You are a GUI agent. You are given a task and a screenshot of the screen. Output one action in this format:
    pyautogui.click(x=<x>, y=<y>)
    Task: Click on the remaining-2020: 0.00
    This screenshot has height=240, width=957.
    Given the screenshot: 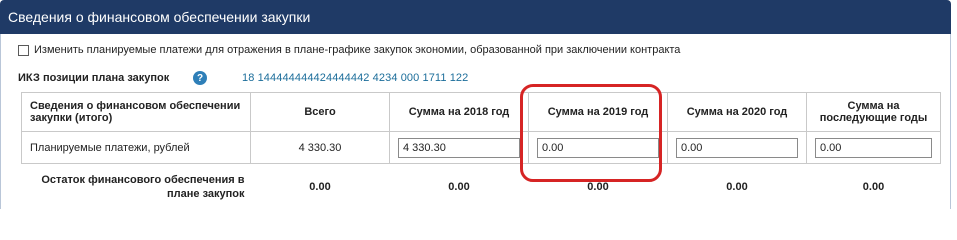 What is the action you would take?
    pyautogui.click(x=737, y=187)
    